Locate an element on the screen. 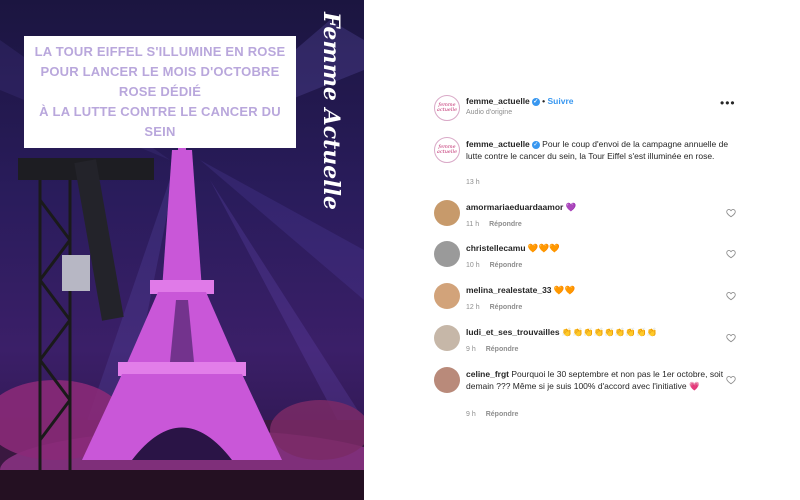 This screenshot has width=800, height=500. author-avatar: femme actuelle is located at coordinates (447, 108).